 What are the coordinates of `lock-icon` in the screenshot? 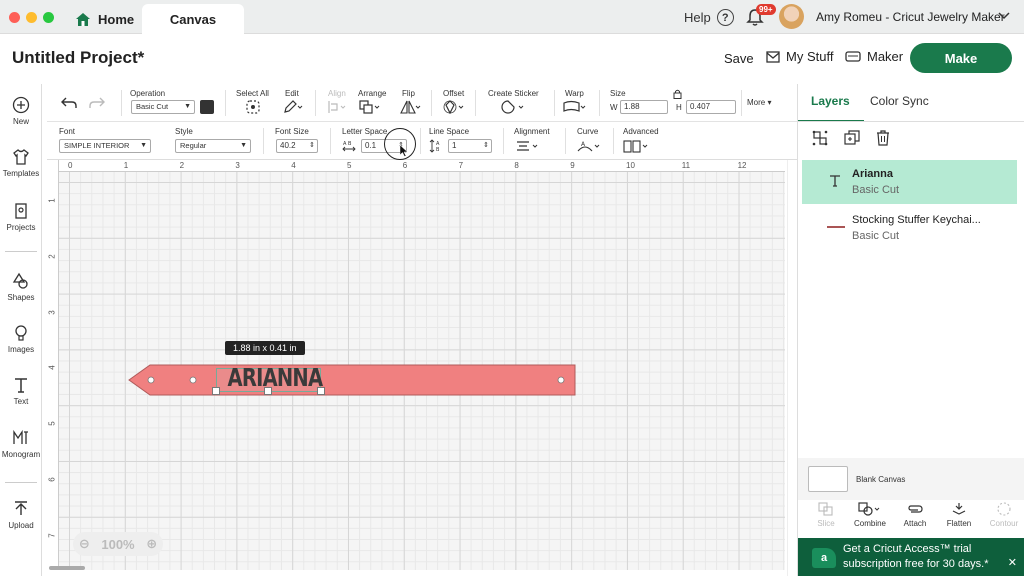 It's located at (677, 94).